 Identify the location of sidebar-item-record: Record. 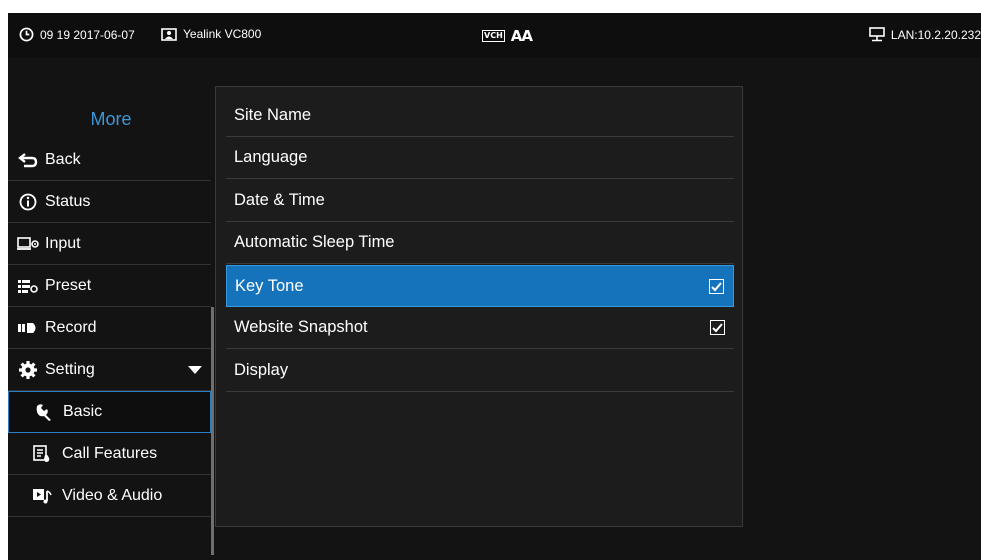
(109, 328).